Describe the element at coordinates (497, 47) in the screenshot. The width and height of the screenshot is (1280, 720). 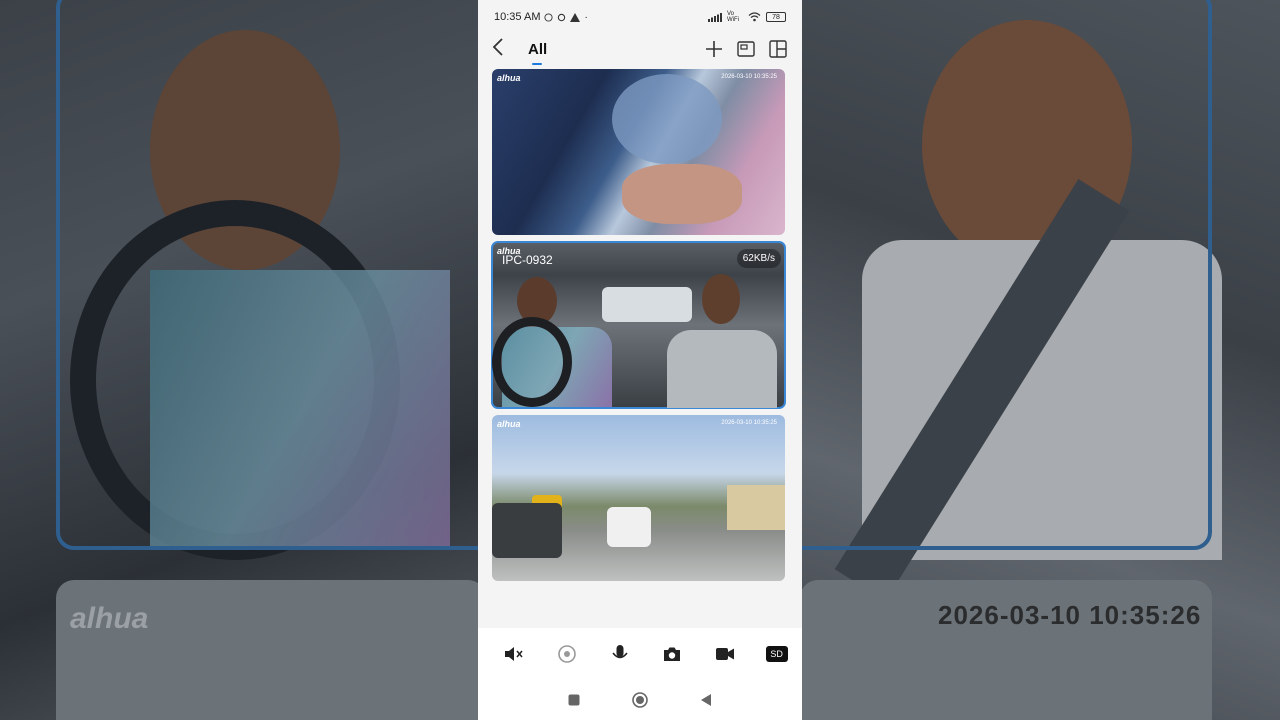
I see `back-arrow-icon` at that location.